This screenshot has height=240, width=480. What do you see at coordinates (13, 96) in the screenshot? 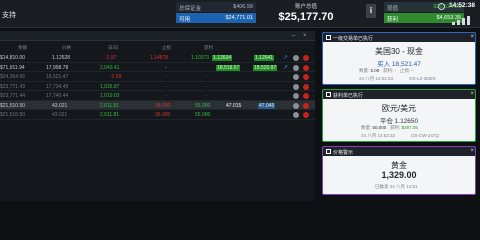
I see `cell-amount: $23,771.44` at bounding box center [13, 96].